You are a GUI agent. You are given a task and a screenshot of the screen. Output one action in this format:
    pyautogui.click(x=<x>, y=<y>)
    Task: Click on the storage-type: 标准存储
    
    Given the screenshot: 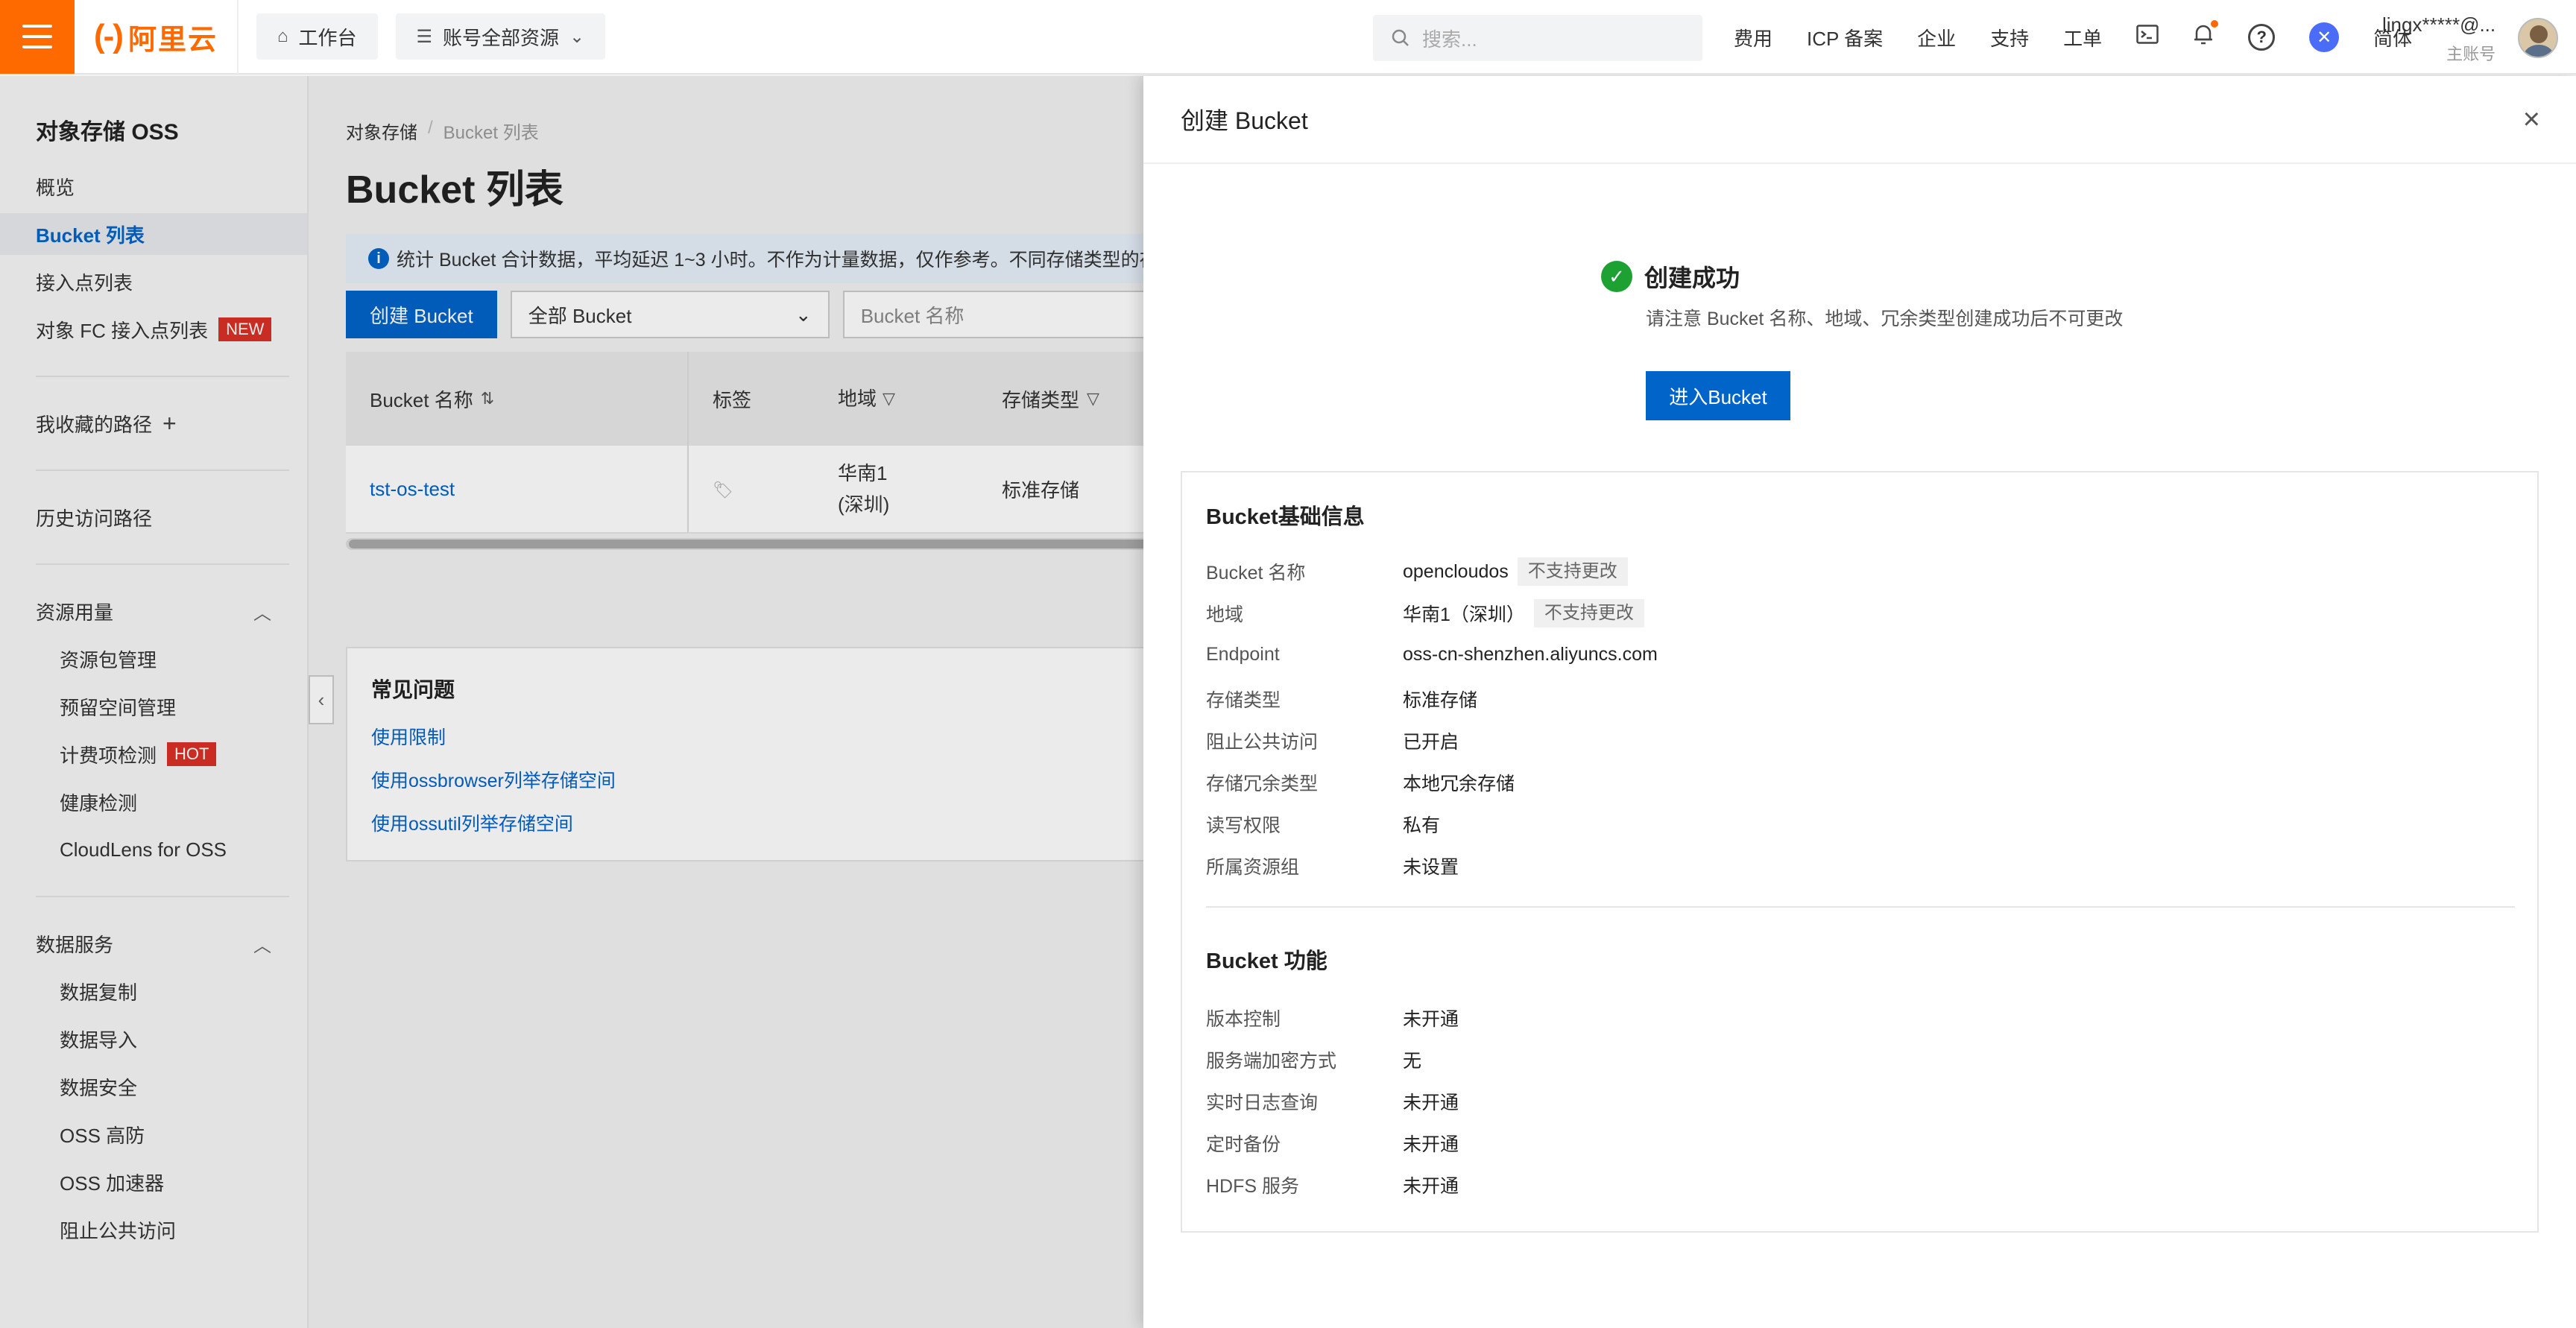 What is the action you would take?
    pyautogui.click(x=1041, y=490)
    